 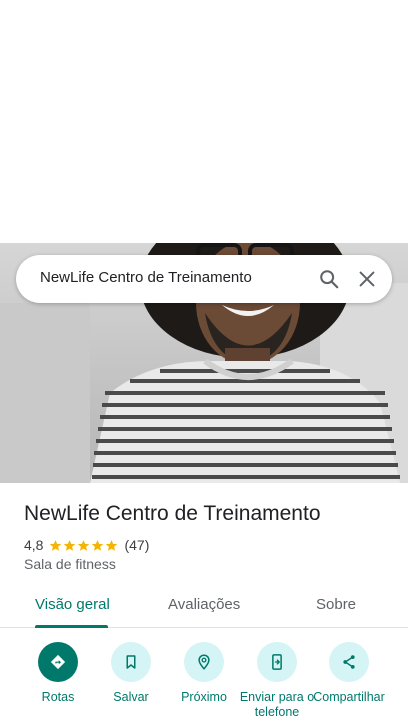 I want to click on rating-value: 4,8, so click(x=34, y=545).